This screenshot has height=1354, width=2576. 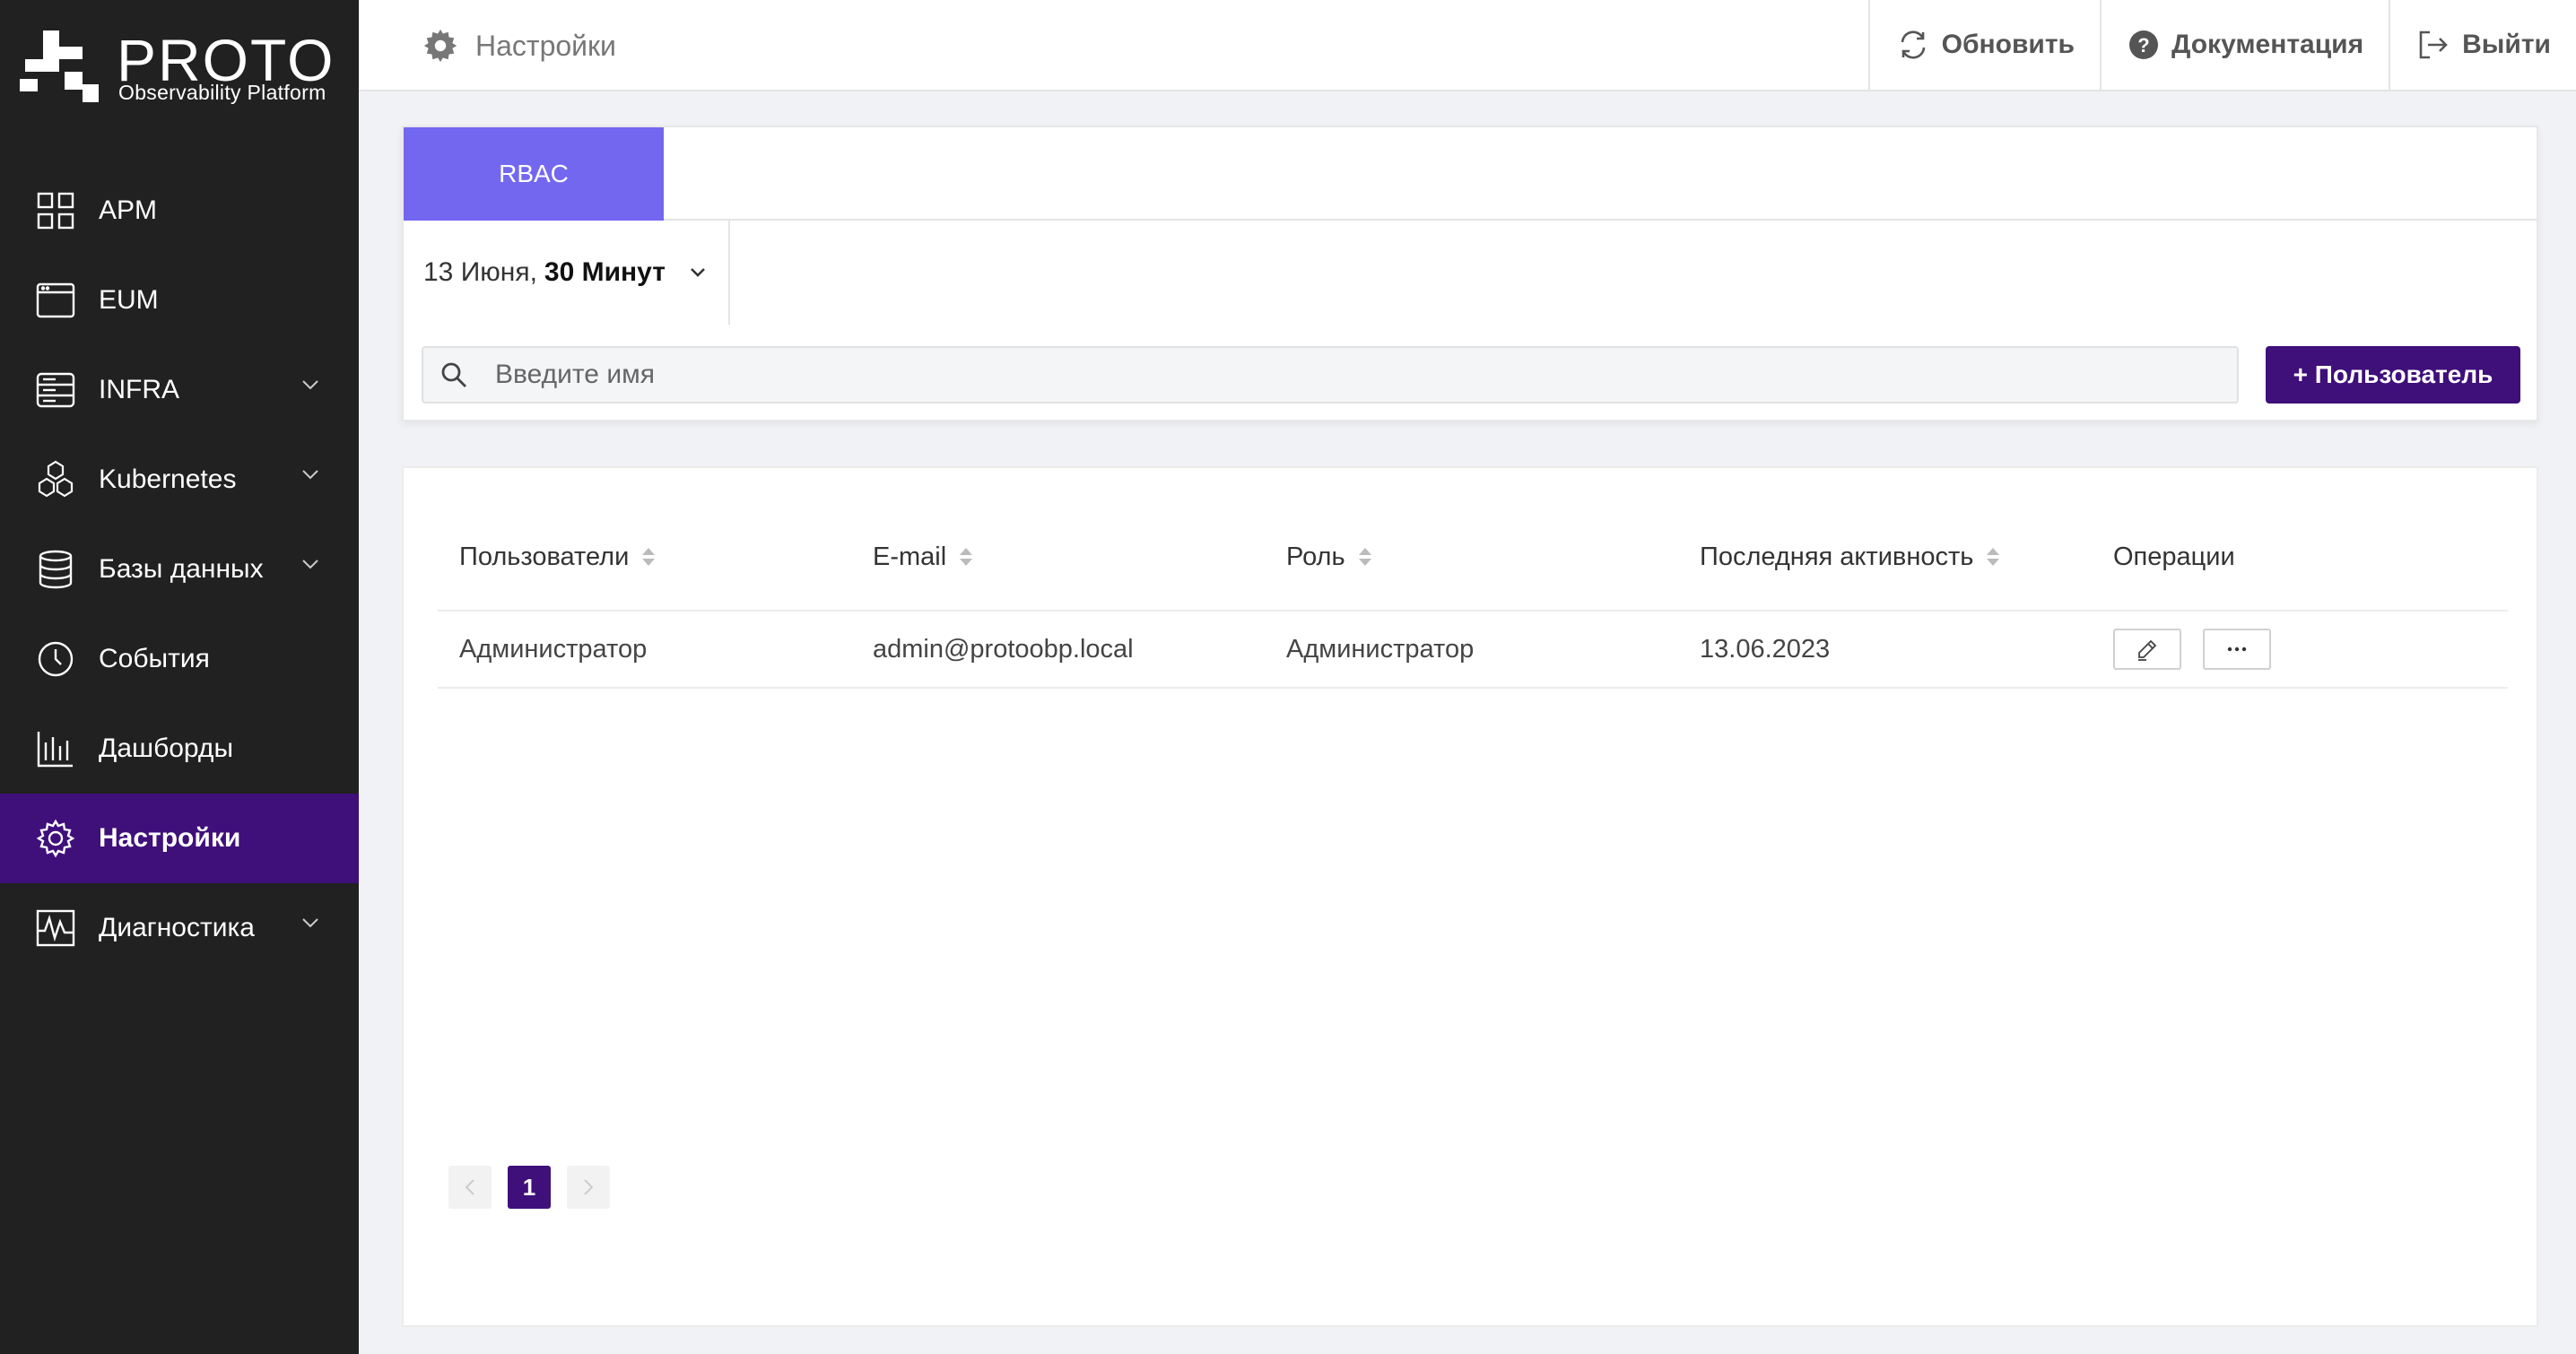 I want to click on refresh-button: Обновить, so click(x=1983, y=45).